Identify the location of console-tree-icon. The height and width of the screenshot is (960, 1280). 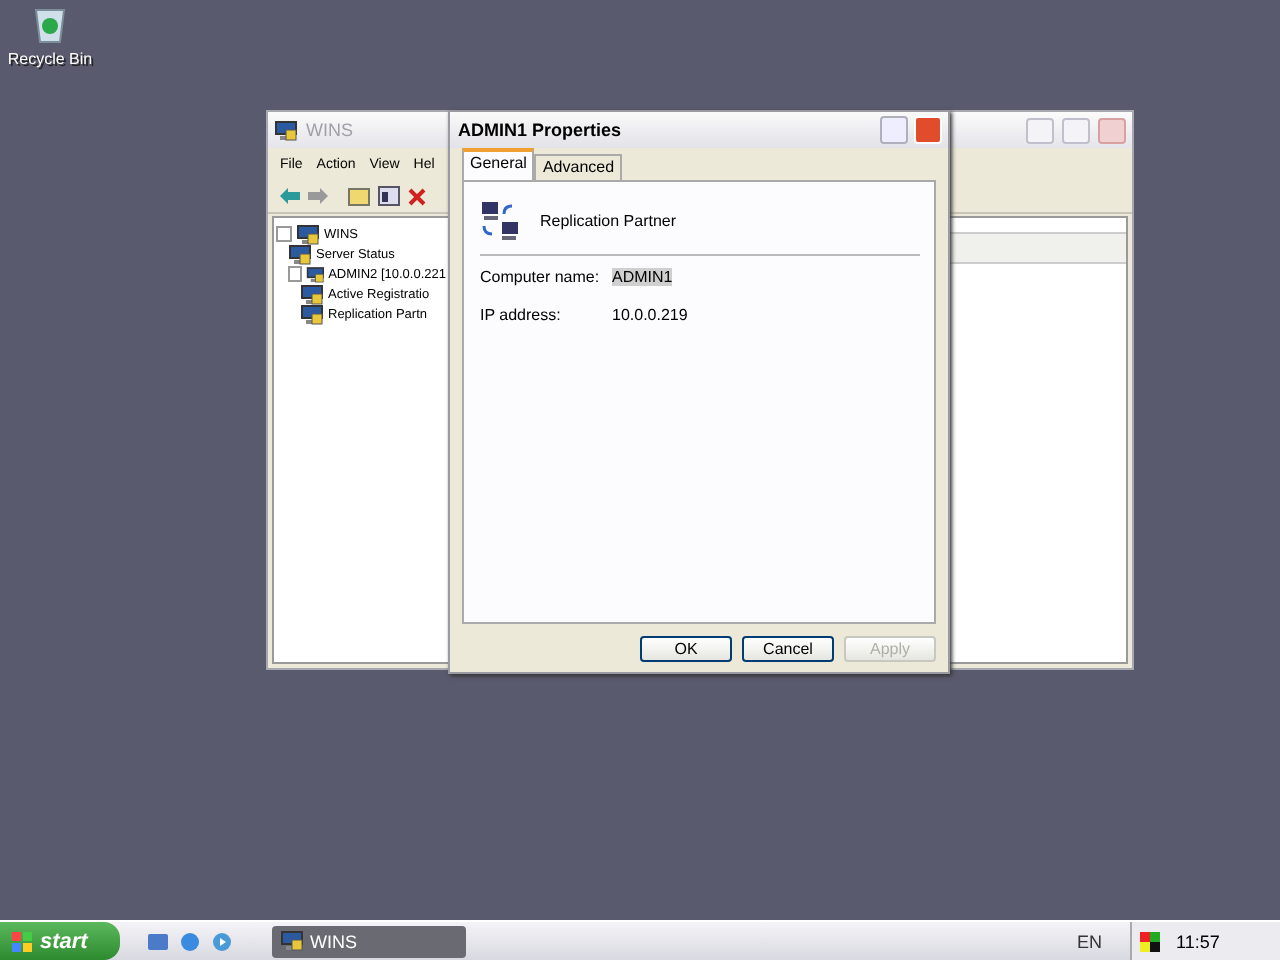
(389, 196).